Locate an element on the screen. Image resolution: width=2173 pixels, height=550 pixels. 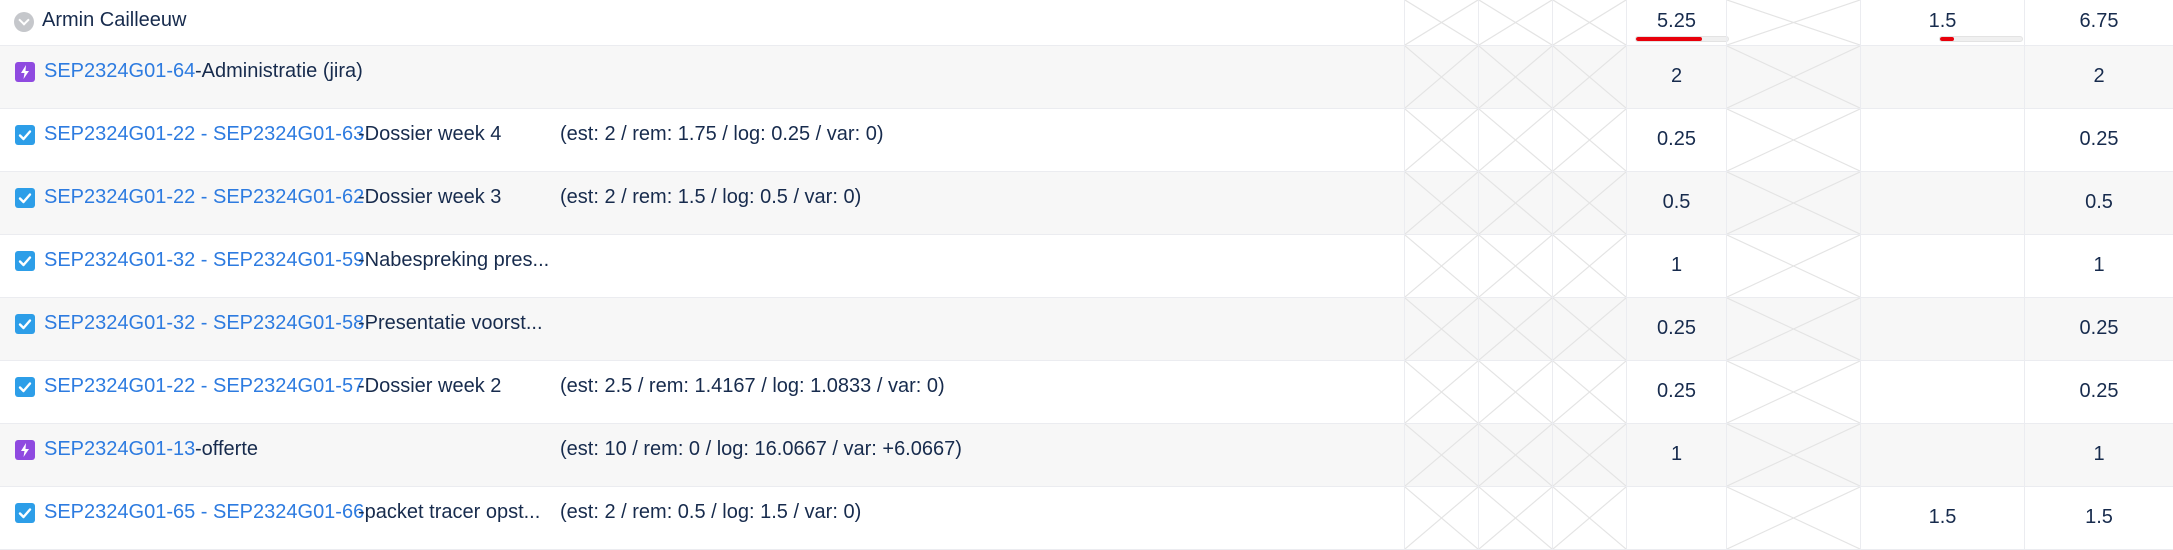
issue-key-link: SEP2324G01-32 - SEP2324G01-58 is located at coordinates (204, 323).